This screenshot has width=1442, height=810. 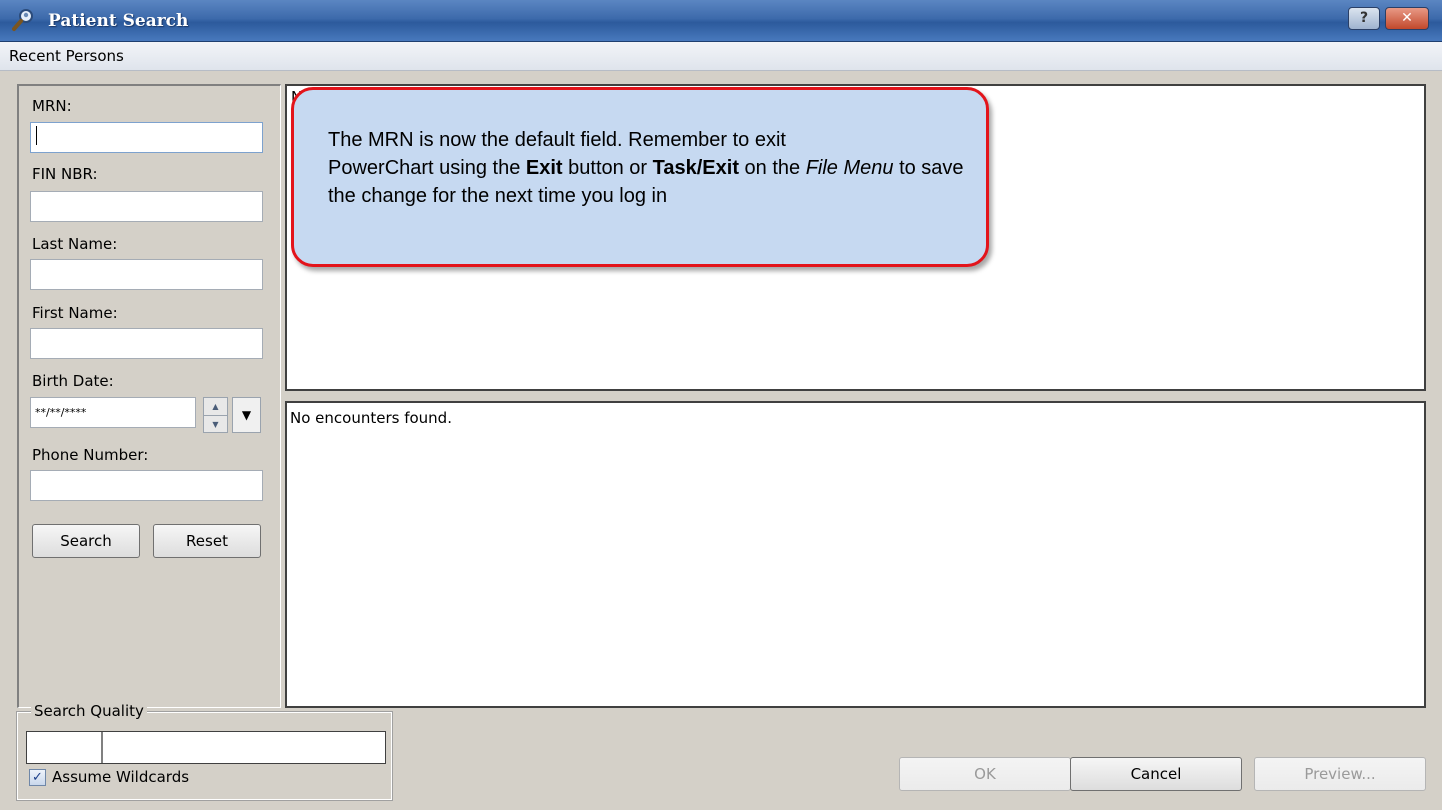 I want to click on callout-bold-task-exit: Task/Exit, so click(x=695, y=168).